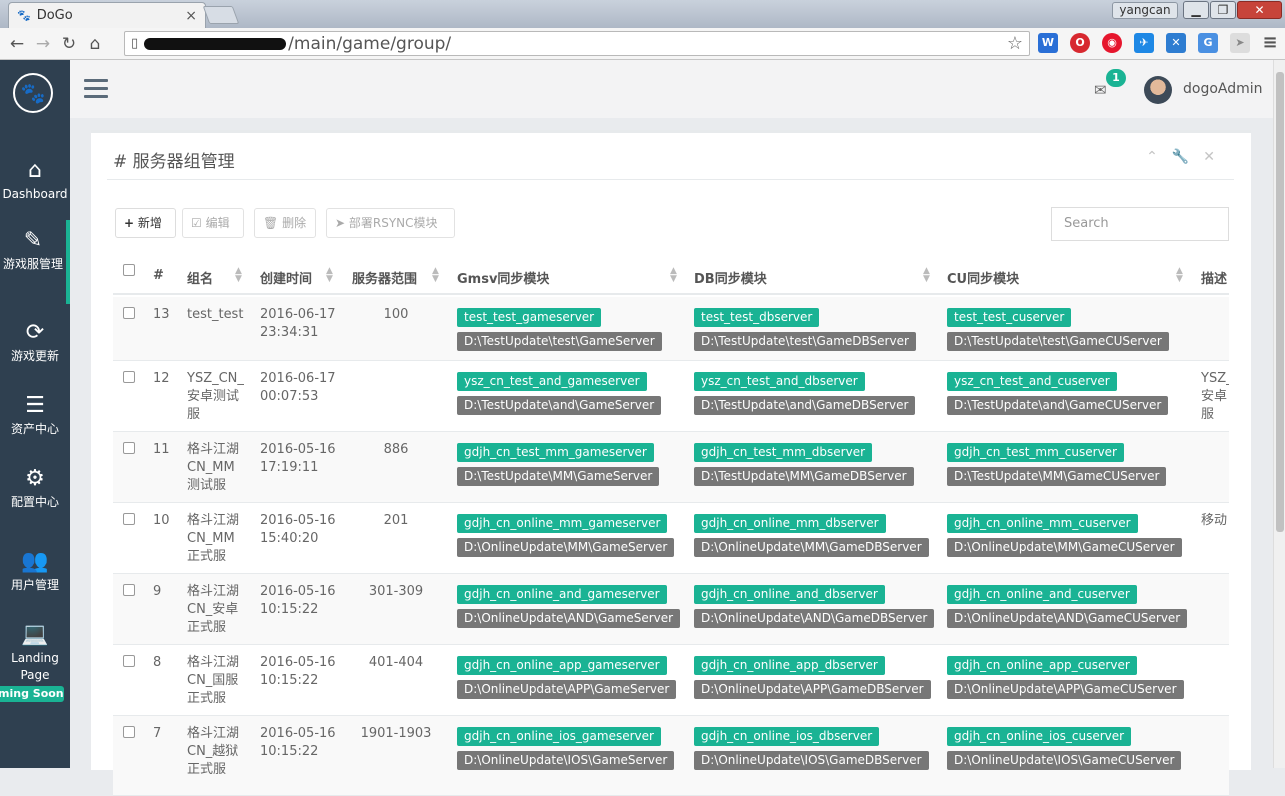 This screenshot has width=1285, height=796. Describe the element at coordinates (529, 317) in the screenshot. I see `gmsv-module-badge: test_test_gameserver` at that location.